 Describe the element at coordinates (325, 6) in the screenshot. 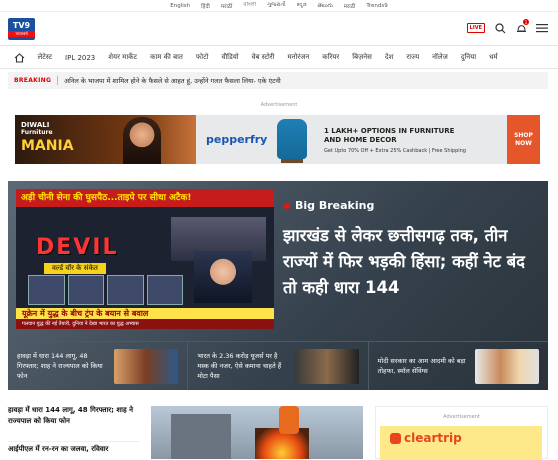

I see `lang-telugu: తెలుగు` at that location.